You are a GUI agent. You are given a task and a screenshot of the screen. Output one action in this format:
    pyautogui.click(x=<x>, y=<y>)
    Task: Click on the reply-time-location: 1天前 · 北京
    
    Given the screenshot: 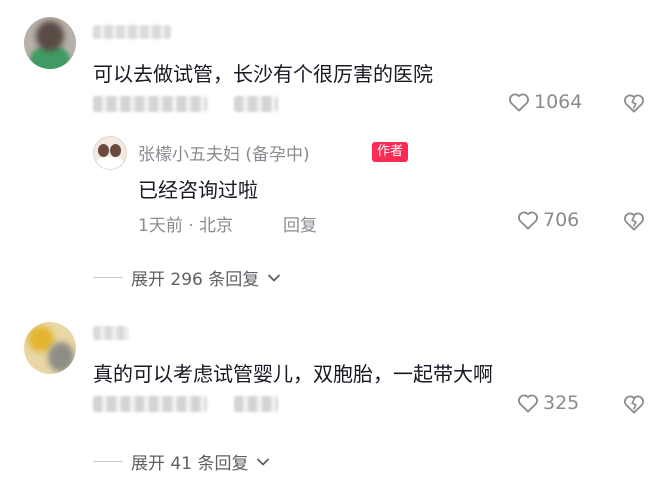 What is the action you would take?
    pyautogui.click(x=186, y=226)
    